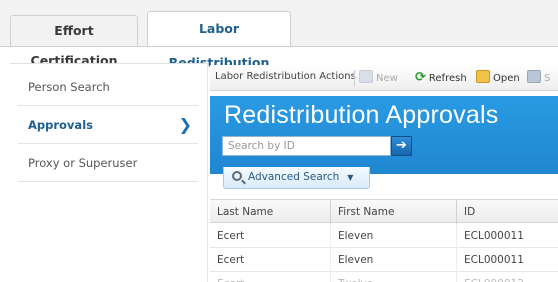  Describe the element at coordinates (547, 78) in the screenshot. I see `save-button-label: S` at that location.